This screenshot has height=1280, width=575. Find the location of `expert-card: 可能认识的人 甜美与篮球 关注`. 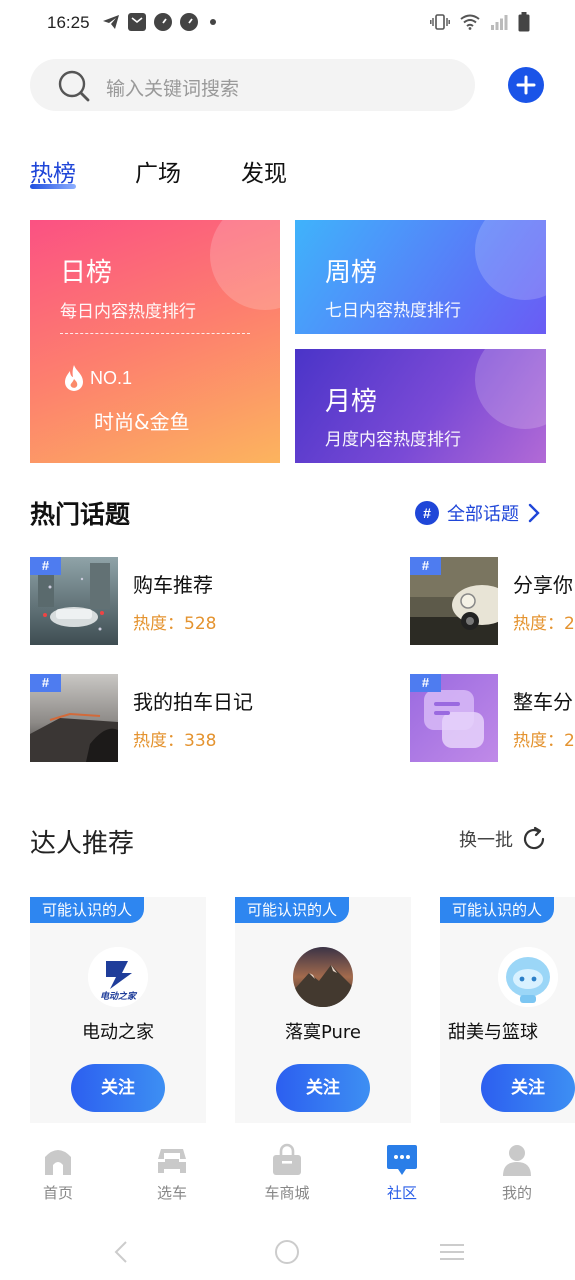

expert-card: 可能认识的人 甜美与篮球 关注 is located at coordinates (507, 1010).